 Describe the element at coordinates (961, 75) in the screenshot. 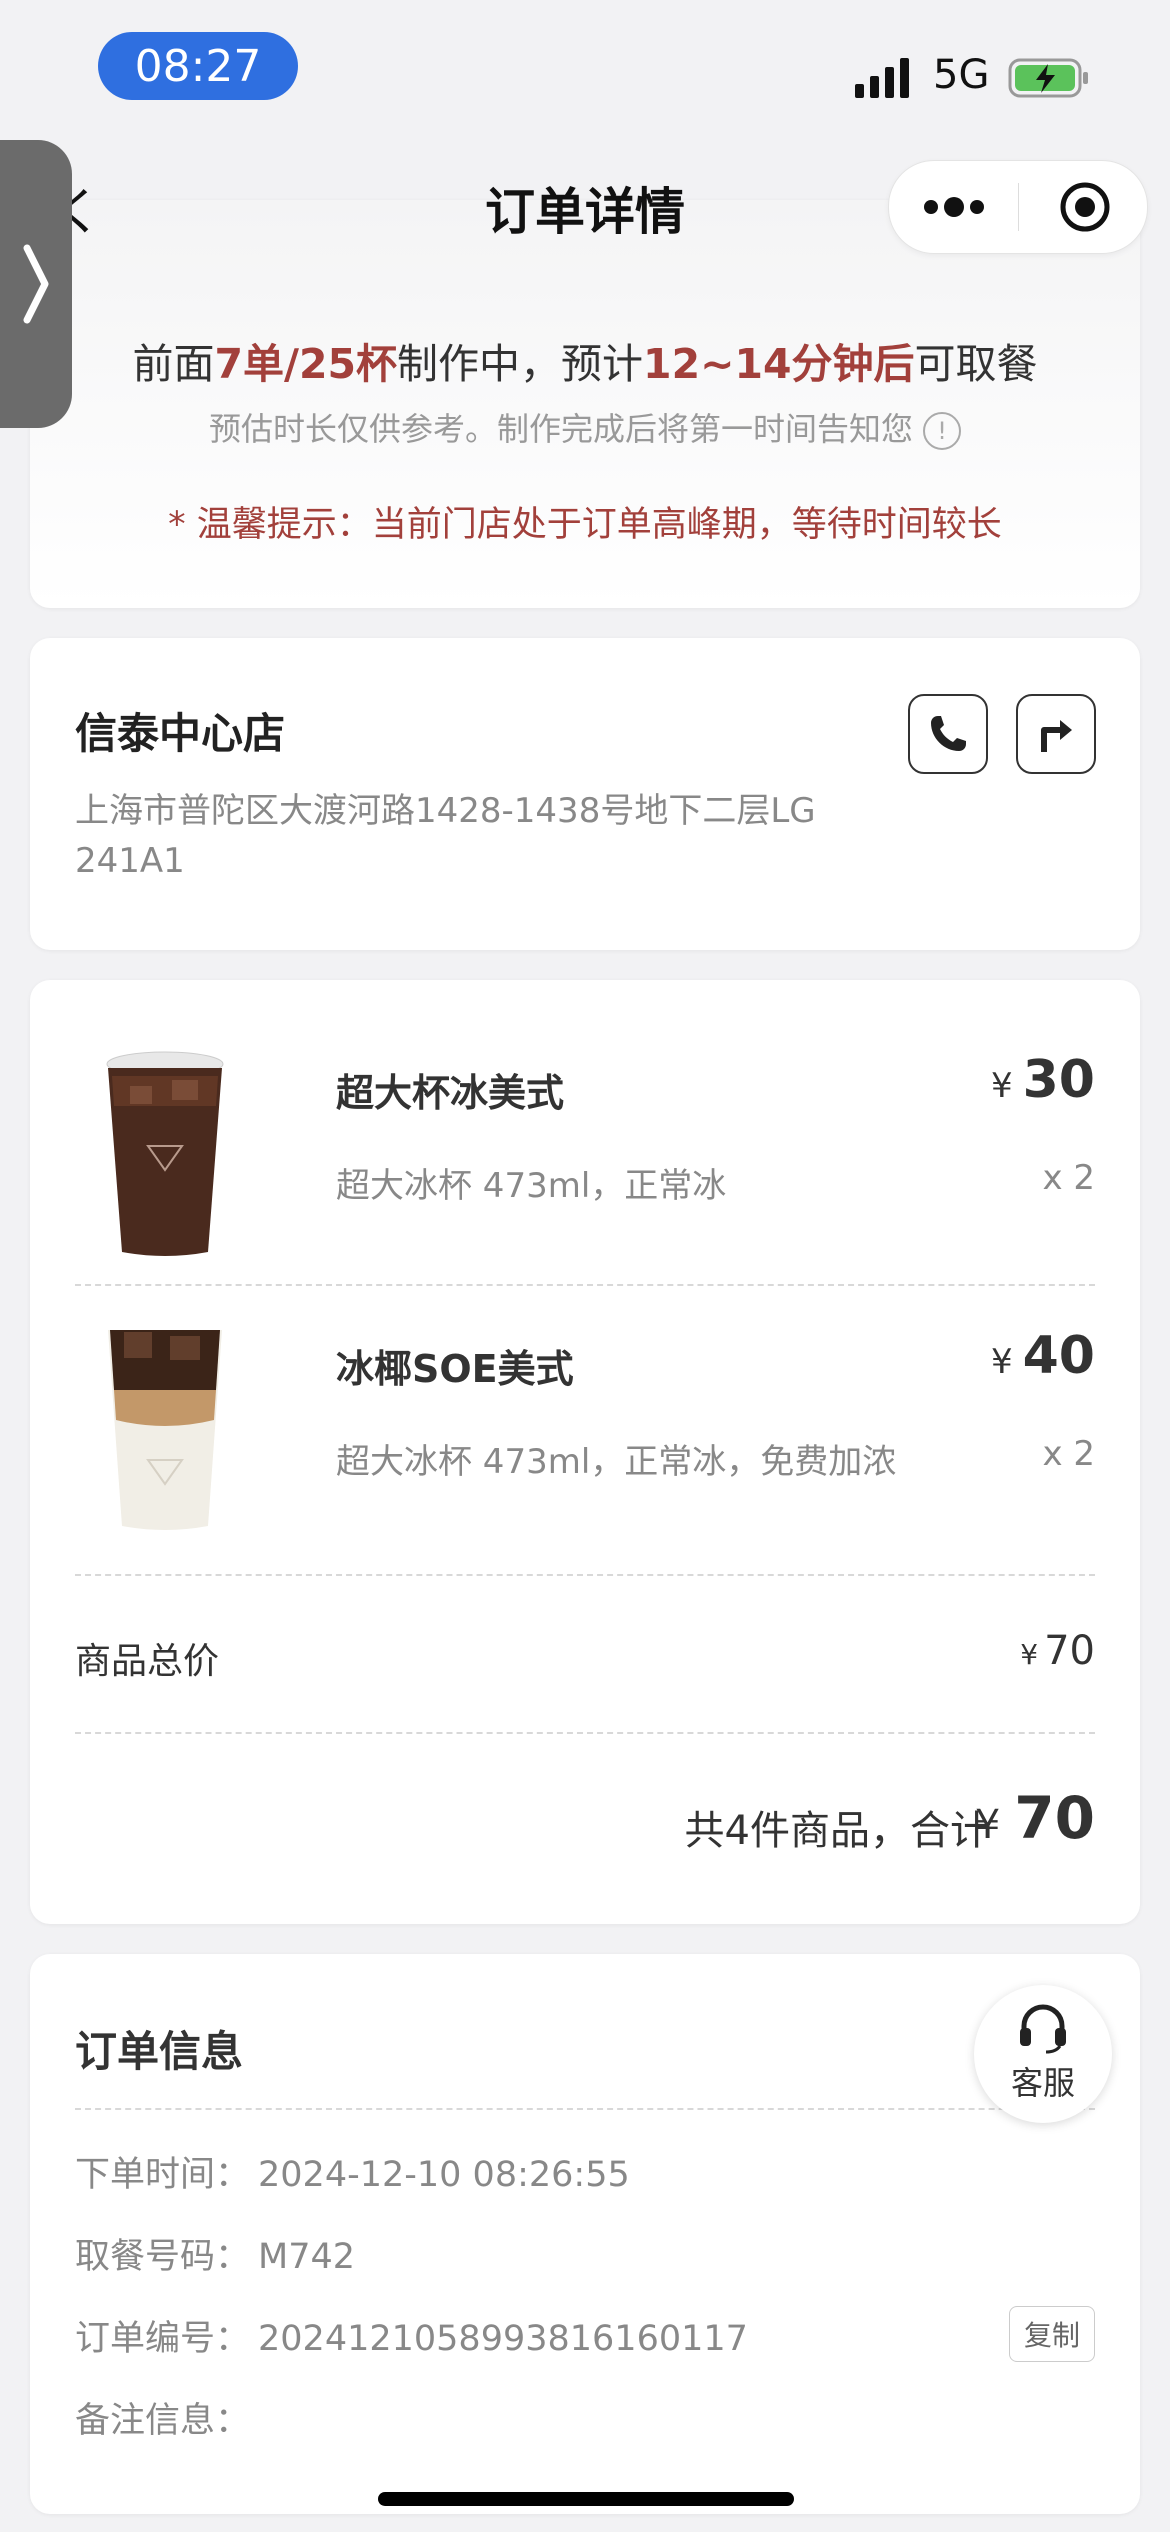

I see `network-label: 5G` at that location.